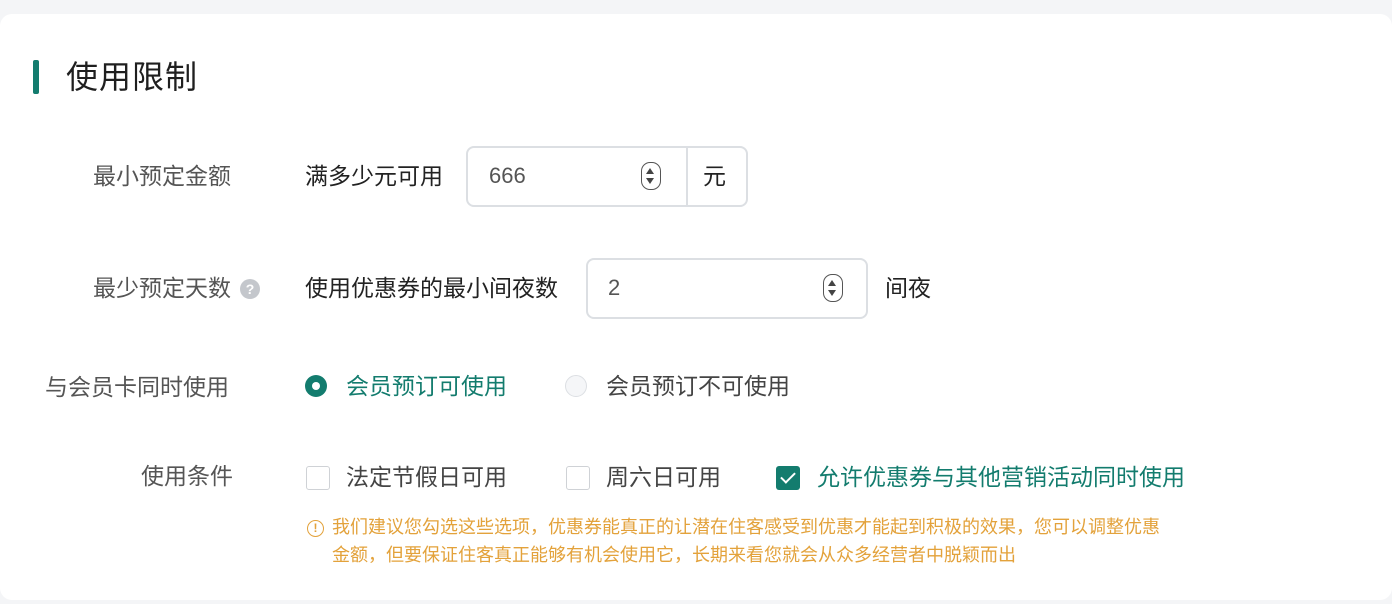 This screenshot has width=1392, height=604. What do you see at coordinates (162, 177) in the screenshot?
I see `min-amount-label: 最小预定金额` at bounding box center [162, 177].